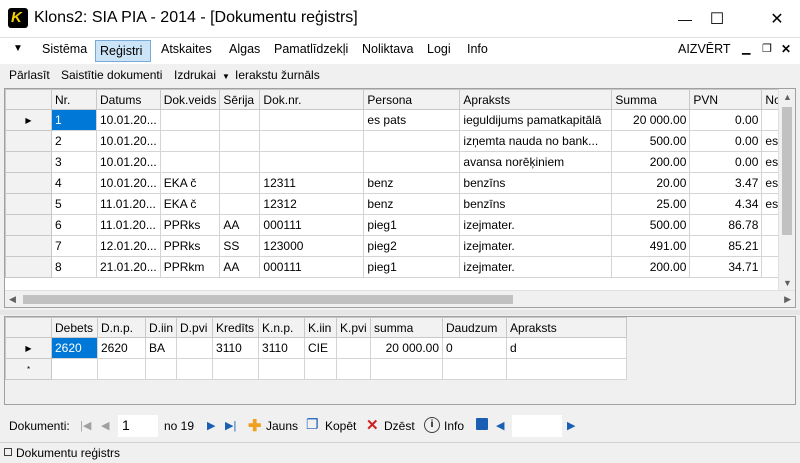 This screenshot has height=463, width=800. What do you see at coordinates (74, 99) in the screenshot?
I see `column-header-nr: Nr.` at bounding box center [74, 99].